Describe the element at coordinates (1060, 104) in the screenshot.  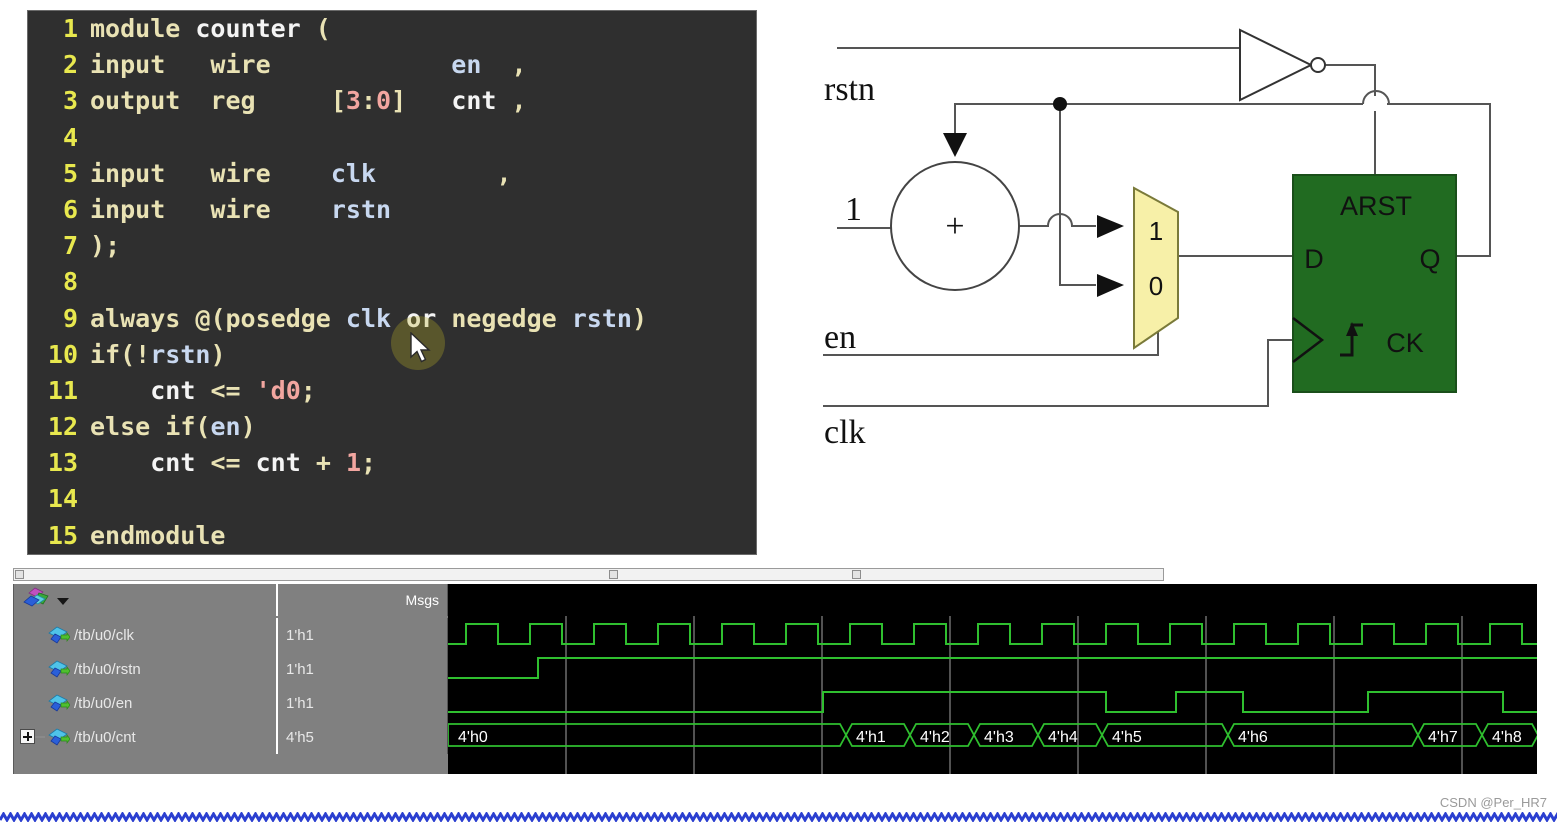
I see `wire-junction-dot` at that location.